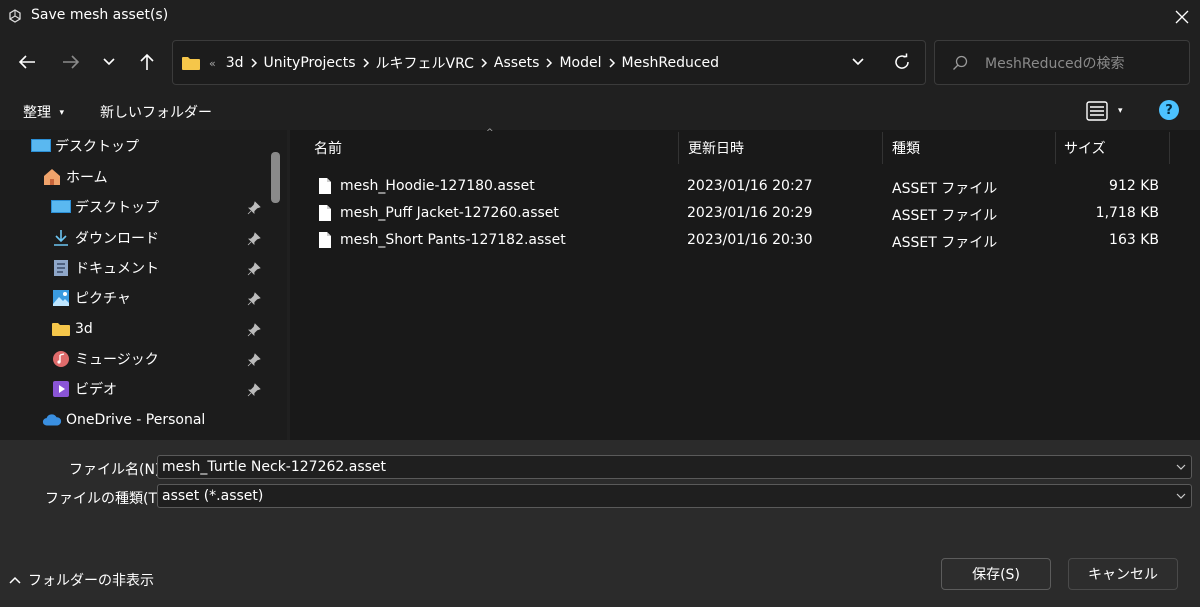  I want to click on refresh-button, so click(902, 62).